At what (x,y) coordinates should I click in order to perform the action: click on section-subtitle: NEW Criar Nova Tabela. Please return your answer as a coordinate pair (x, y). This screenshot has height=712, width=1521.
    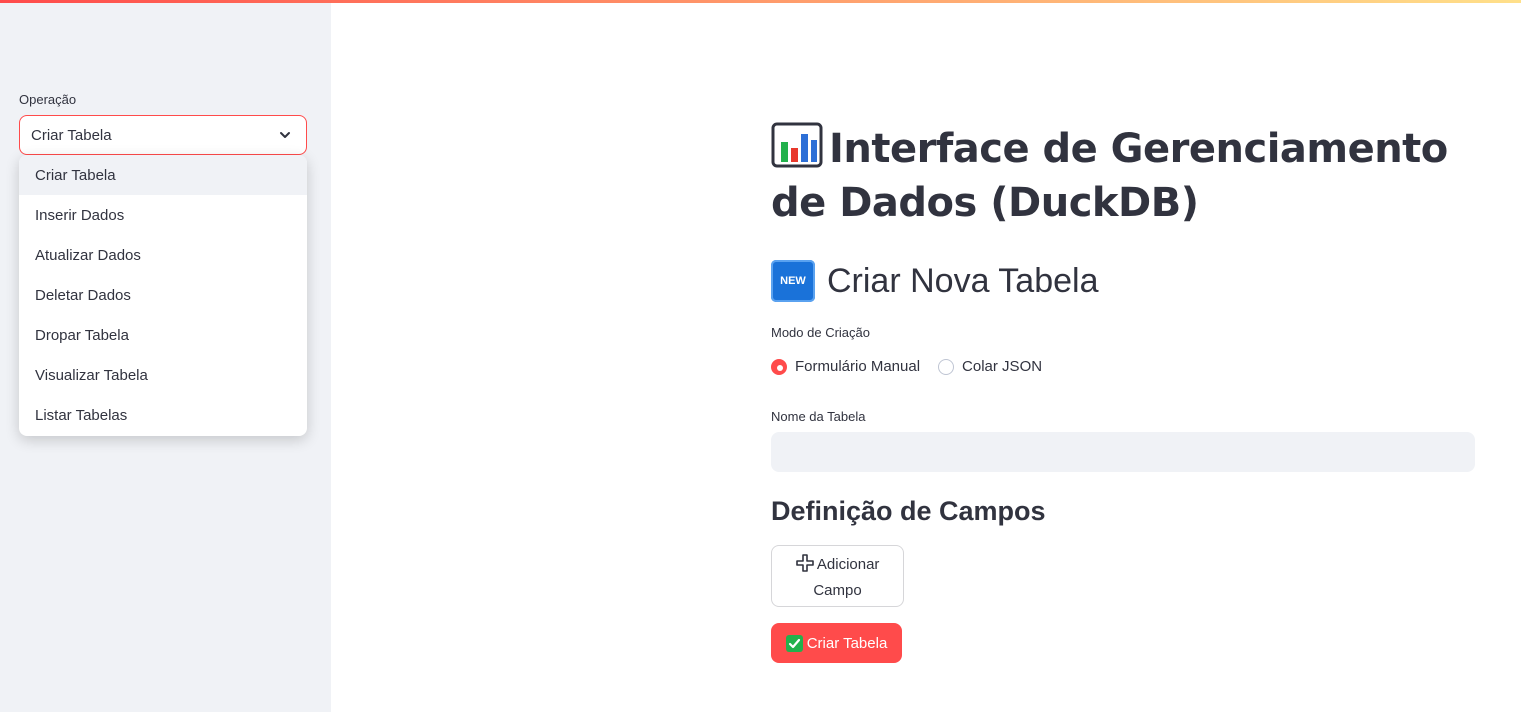
    Looking at the image, I should click on (935, 281).